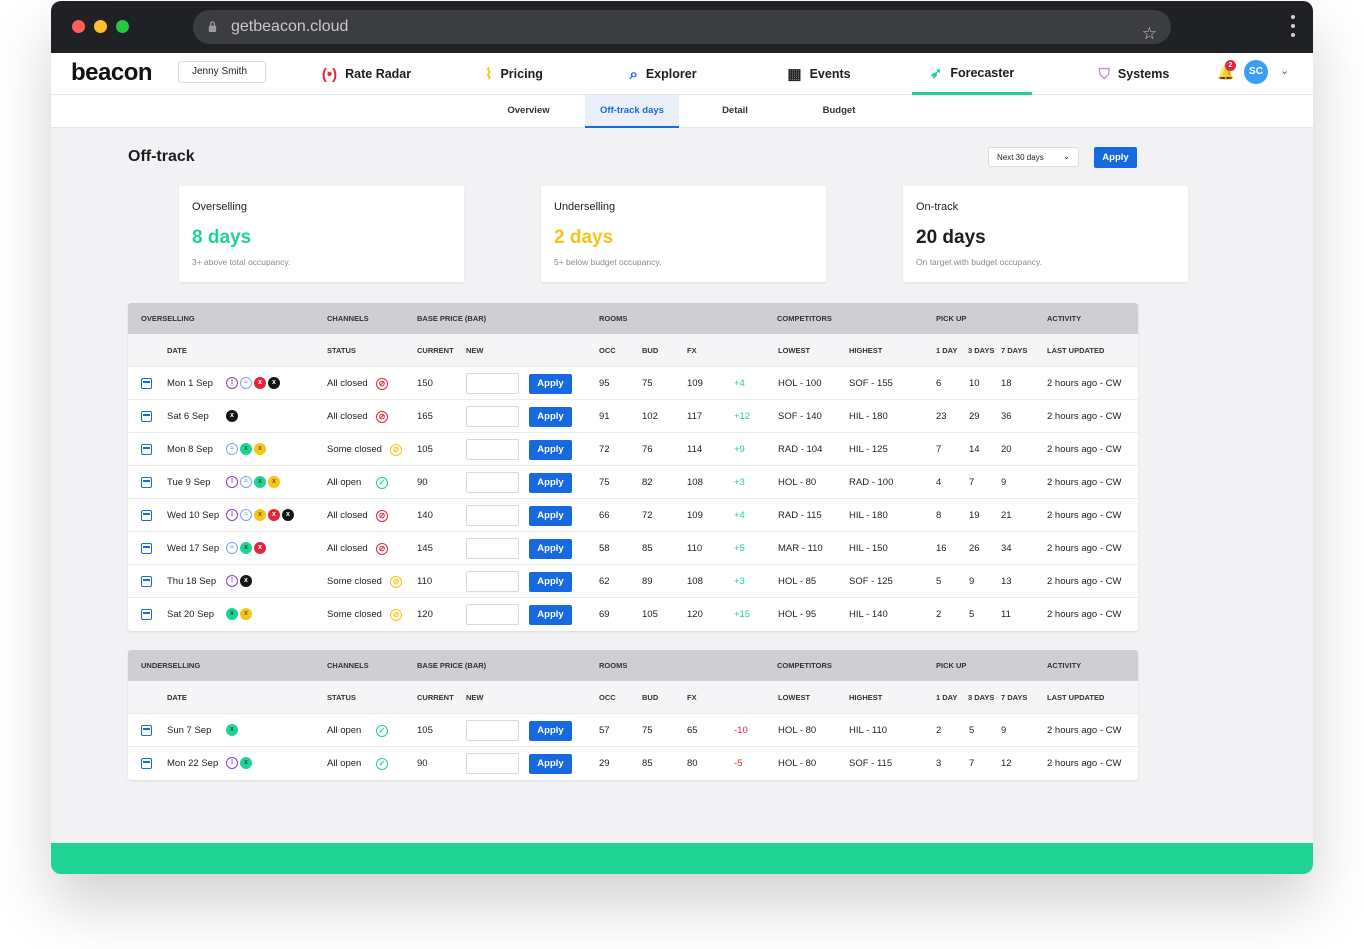 The width and height of the screenshot is (1364, 949). What do you see at coordinates (941, 416) in the screenshot?
I see `row-pickup-1d: 23` at bounding box center [941, 416].